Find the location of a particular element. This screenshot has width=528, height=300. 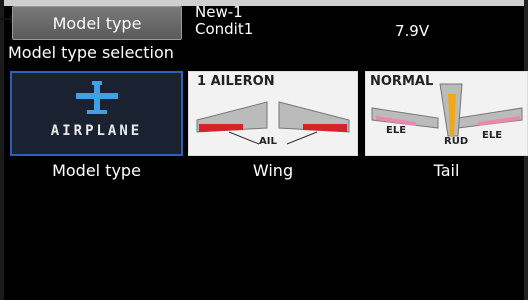

wing-tile: 1 AILERON AIL is located at coordinates (273, 113).